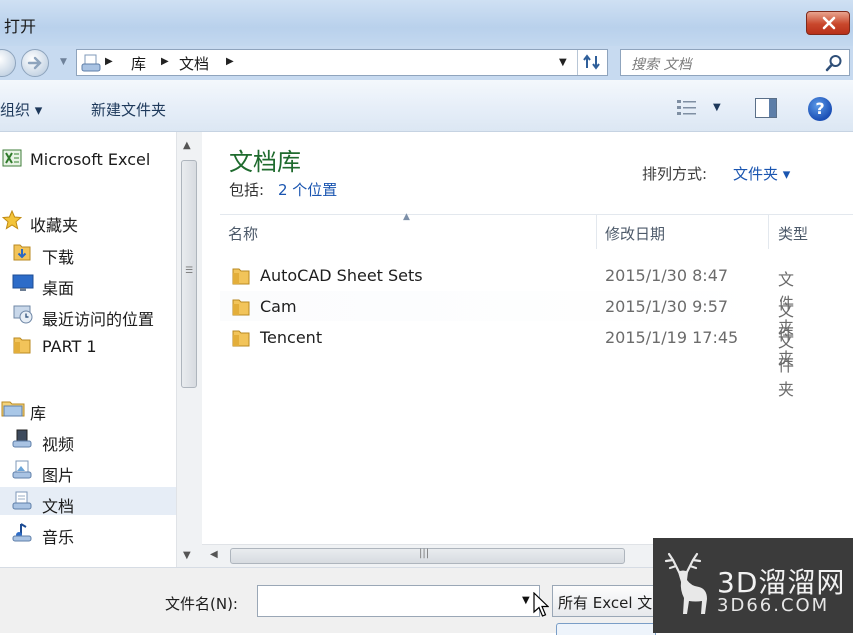  Describe the element at coordinates (58, 506) in the screenshot. I see `sidebar-item-label: 文档` at that location.